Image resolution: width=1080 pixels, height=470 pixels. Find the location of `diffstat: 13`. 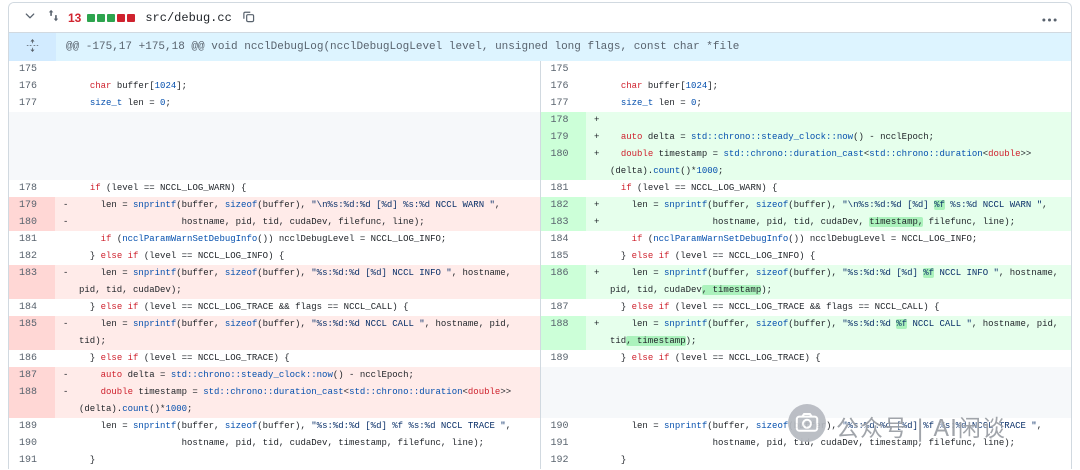

diffstat: 13 is located at coordinates (102, 18).